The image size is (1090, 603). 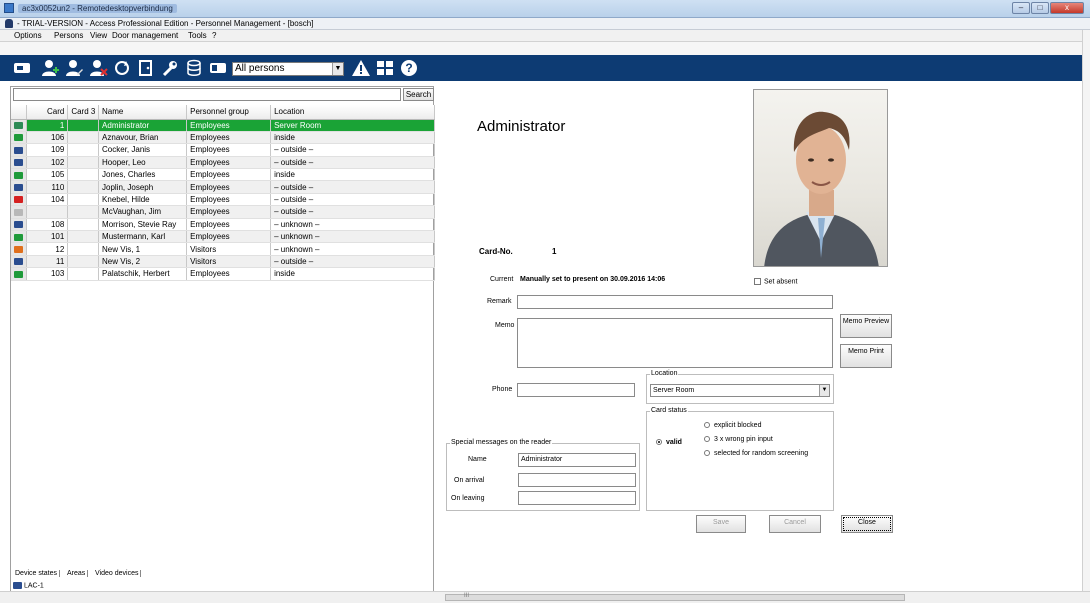 I want to click on table-row: 102 Hooper, Leo Employees – outside –, so click(x=223, y=163).